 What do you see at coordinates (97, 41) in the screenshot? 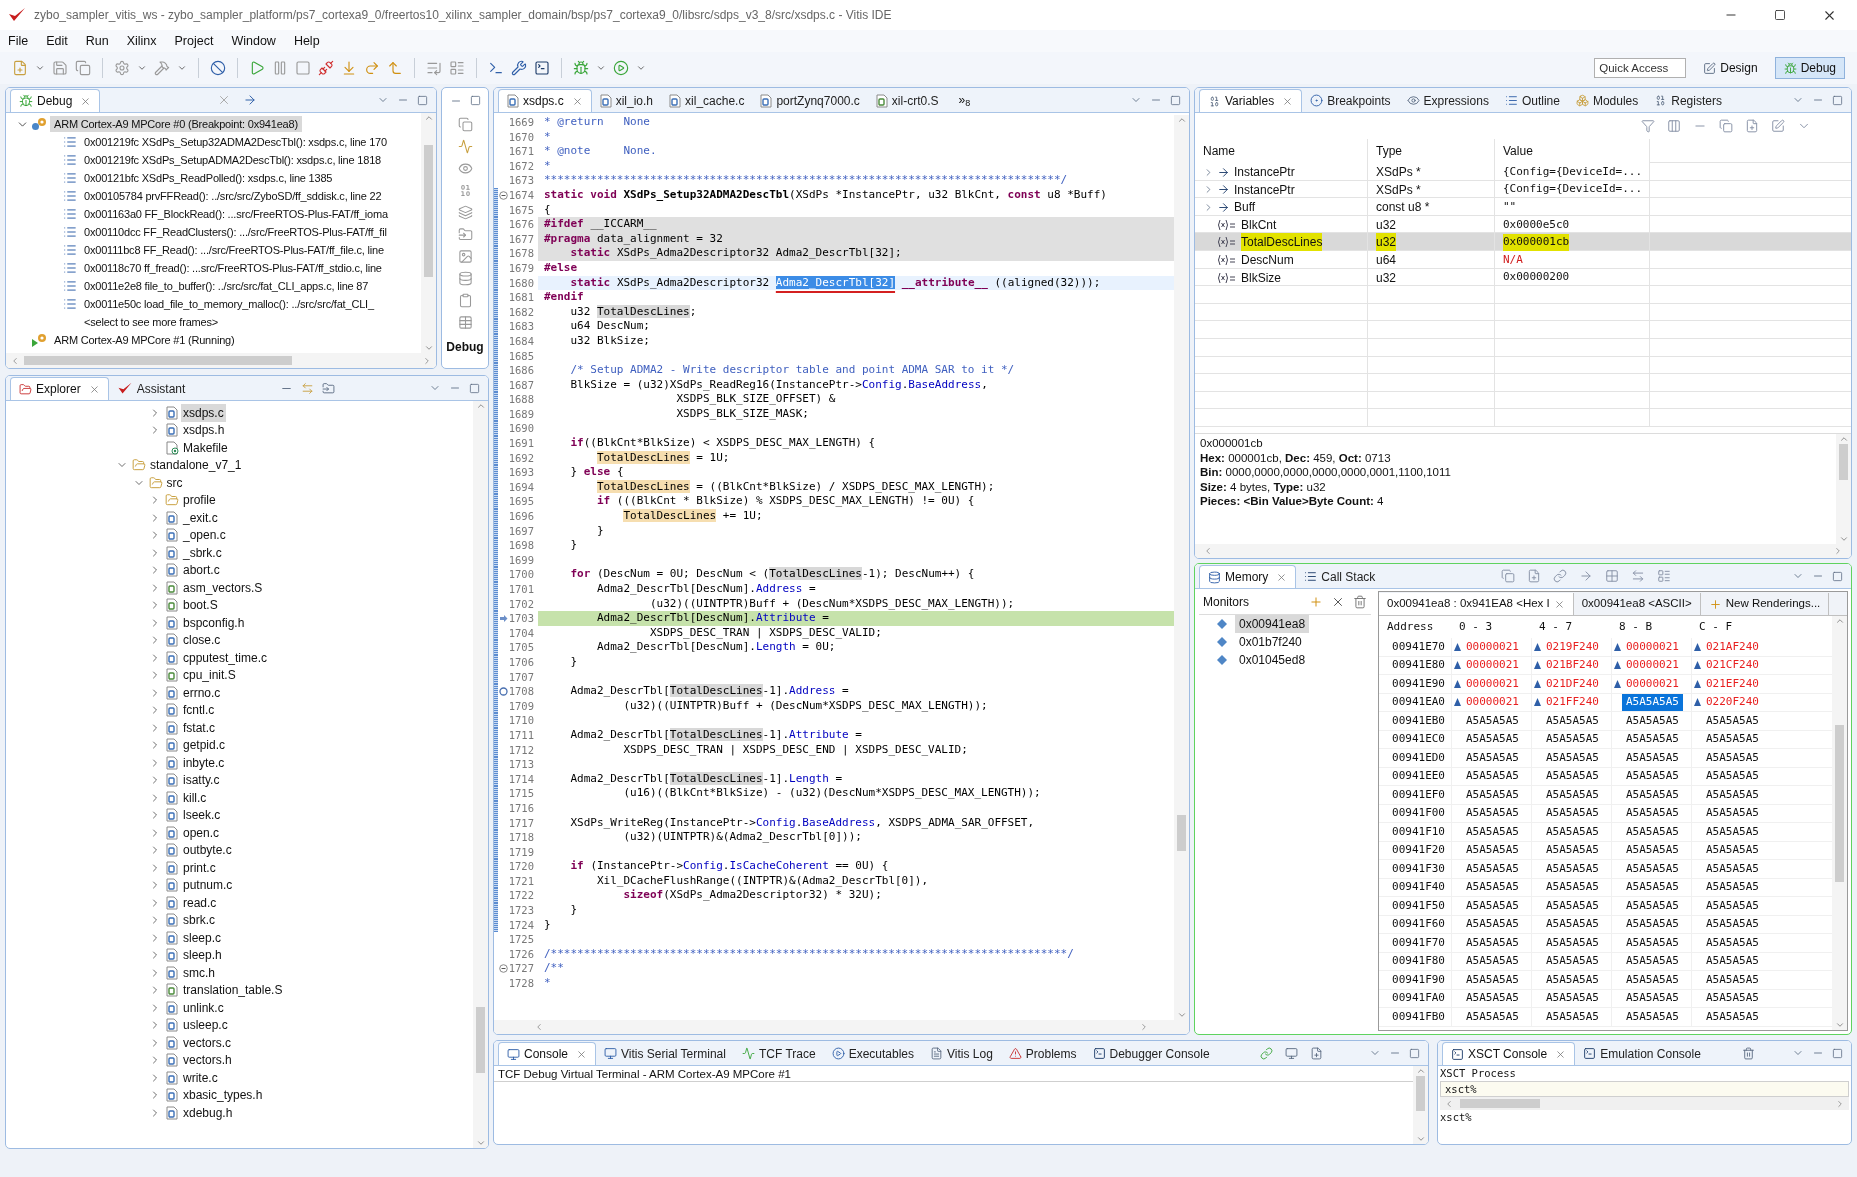
I see `menu-item: Run` at bounding box center [97, 41].